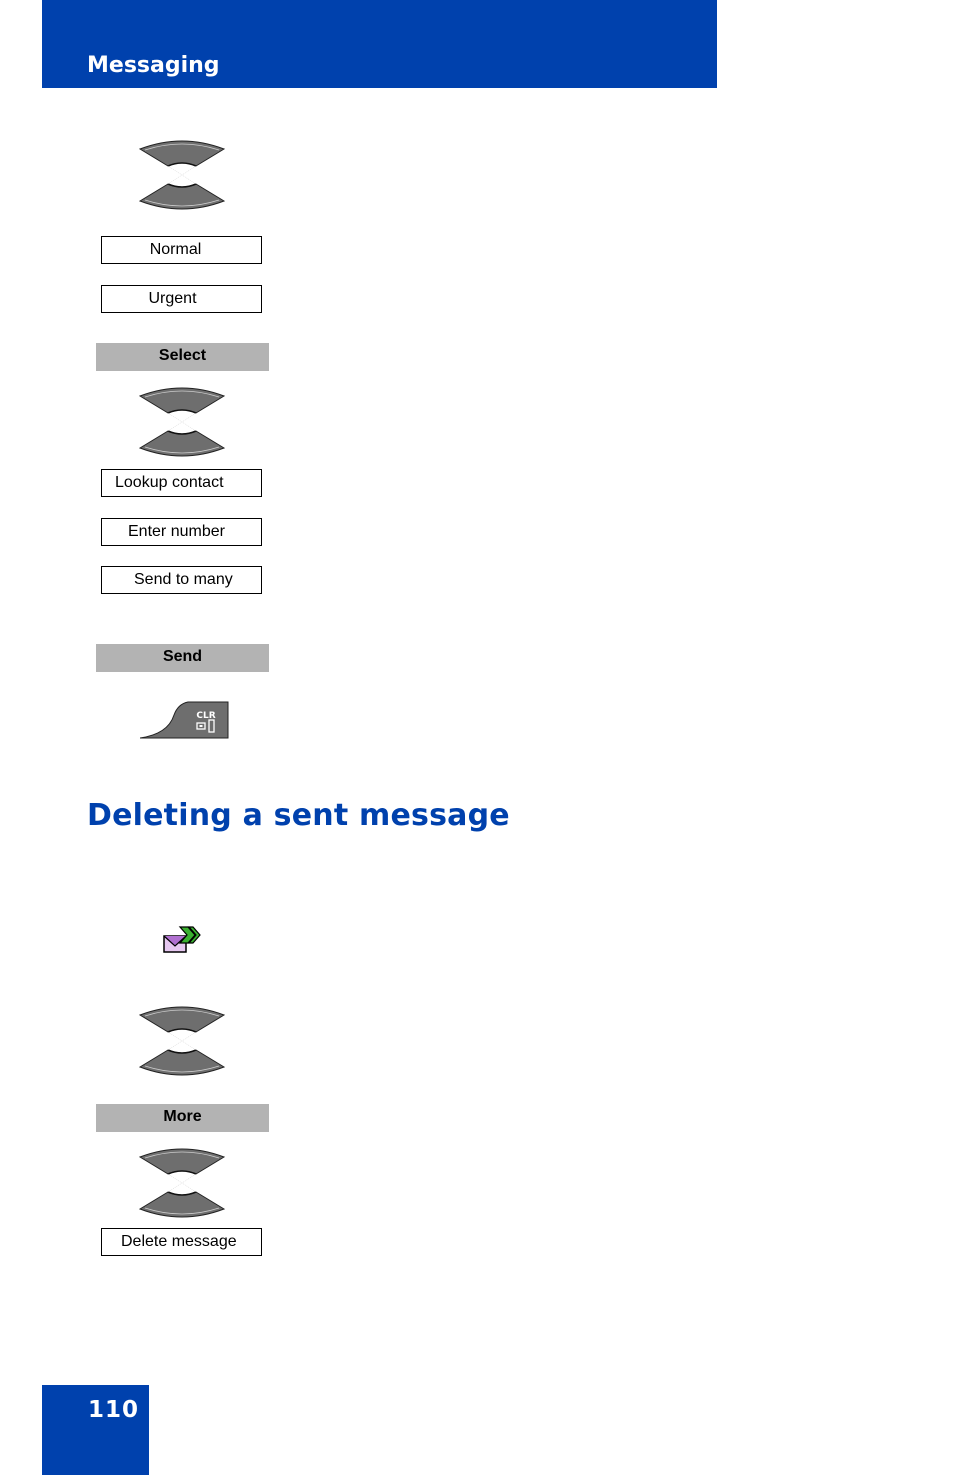  Describe the element at coordinates (379, 44) in the screenshot. I see `header-bar: Messaging` at that location.